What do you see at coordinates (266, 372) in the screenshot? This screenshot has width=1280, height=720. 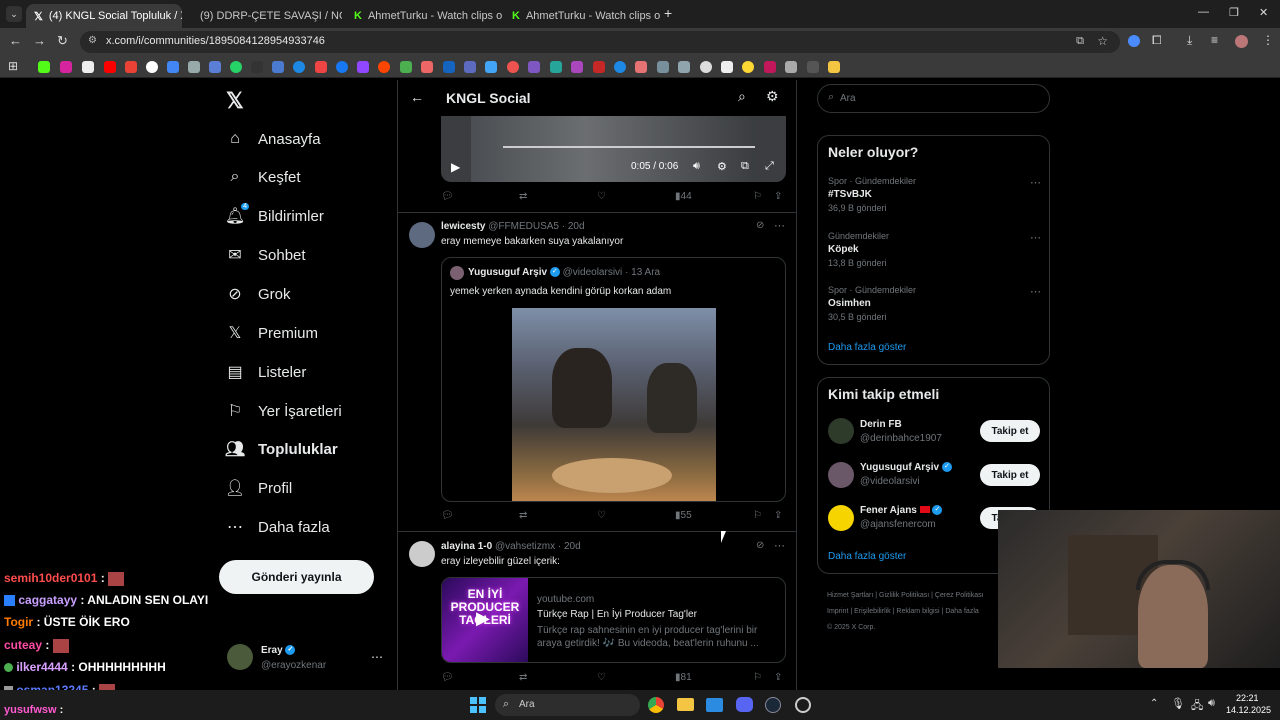 I see `nav-lists: ▤ Listeler` at bounding box center [266, 372].